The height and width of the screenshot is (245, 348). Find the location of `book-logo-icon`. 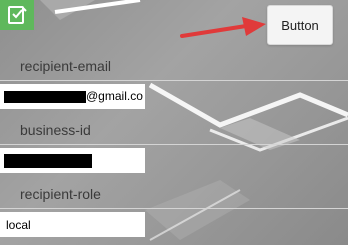

book-logo-icon is located at coordinates (17, 15).